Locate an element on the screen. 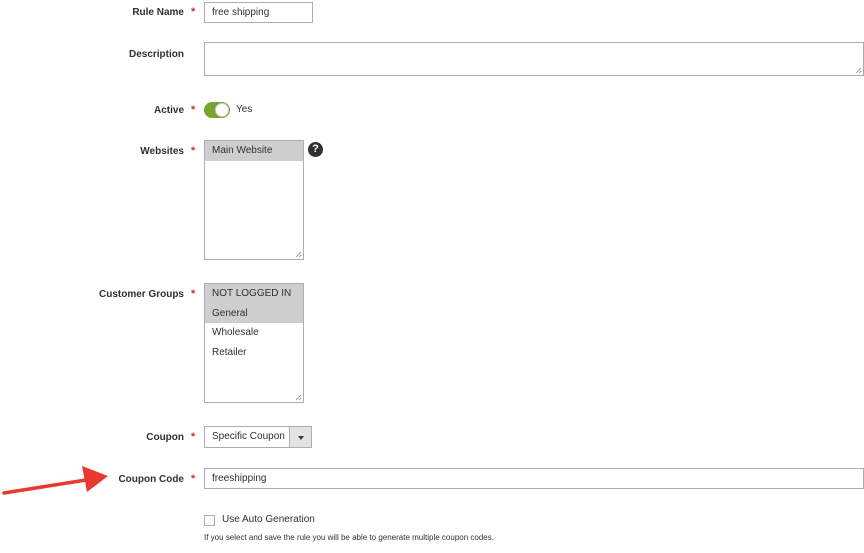 The image size is (864, 553). customer-group-option: Retailer is located at coordinates (254, 353).